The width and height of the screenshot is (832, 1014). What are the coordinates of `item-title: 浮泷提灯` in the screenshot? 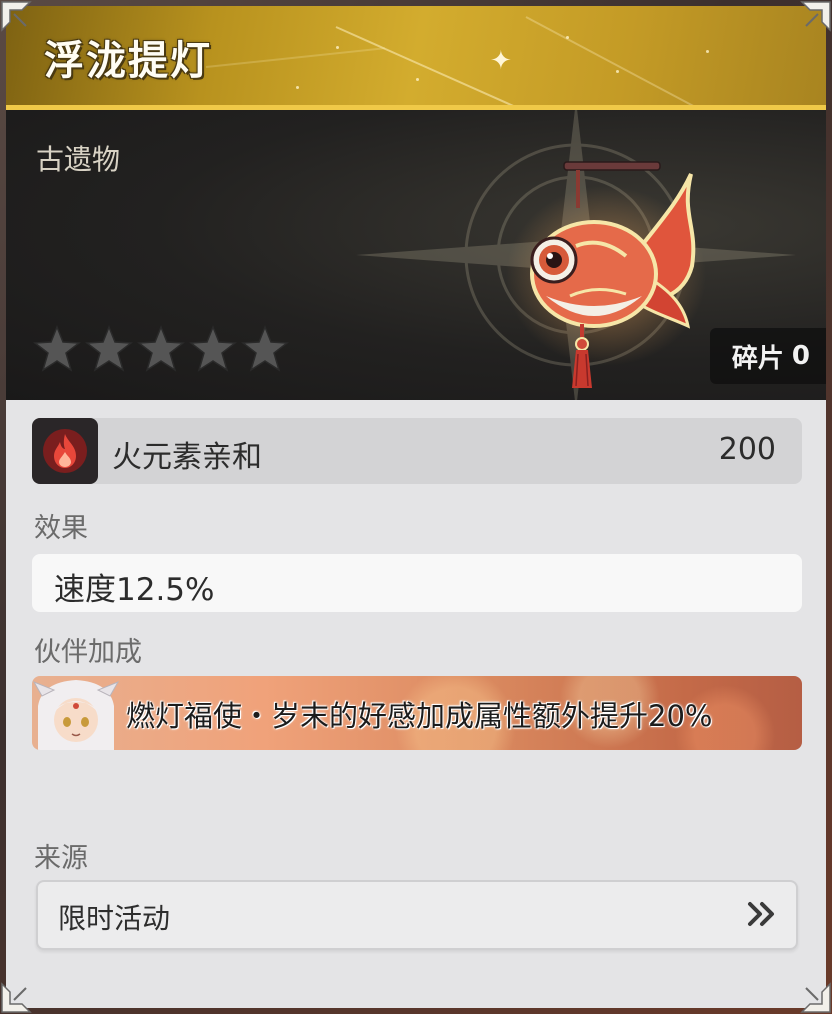 It's located at (128, 61).